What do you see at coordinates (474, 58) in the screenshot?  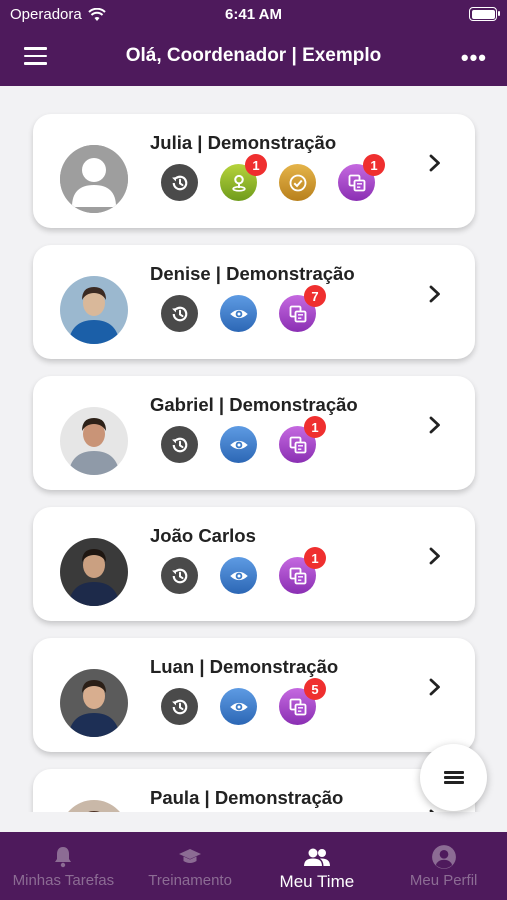 I see `more-options-icon: •••` at bounding box center [474, 58].